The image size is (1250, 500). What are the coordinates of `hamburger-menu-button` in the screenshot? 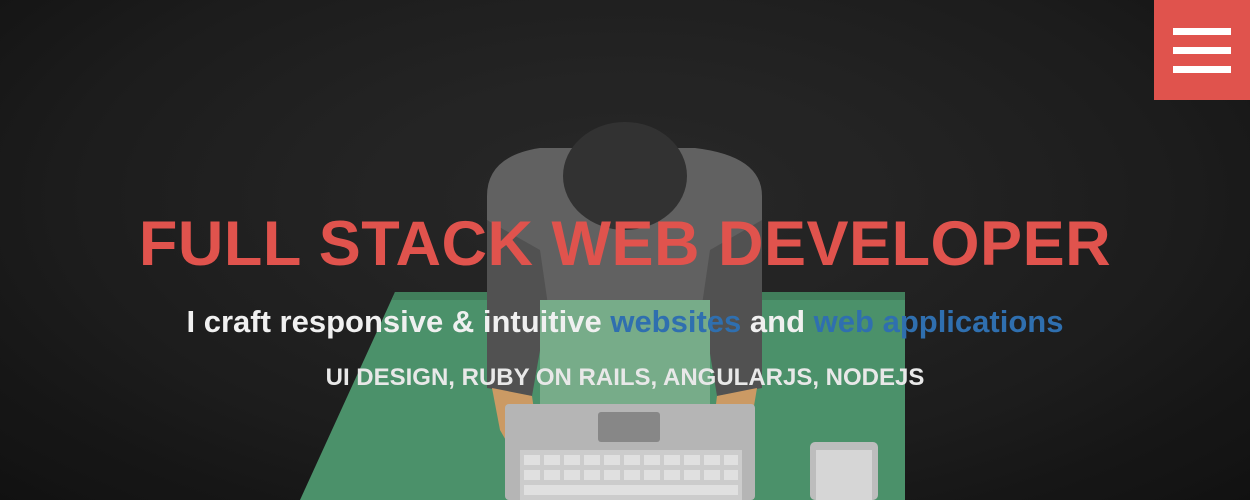 It's located at (1202, 50).